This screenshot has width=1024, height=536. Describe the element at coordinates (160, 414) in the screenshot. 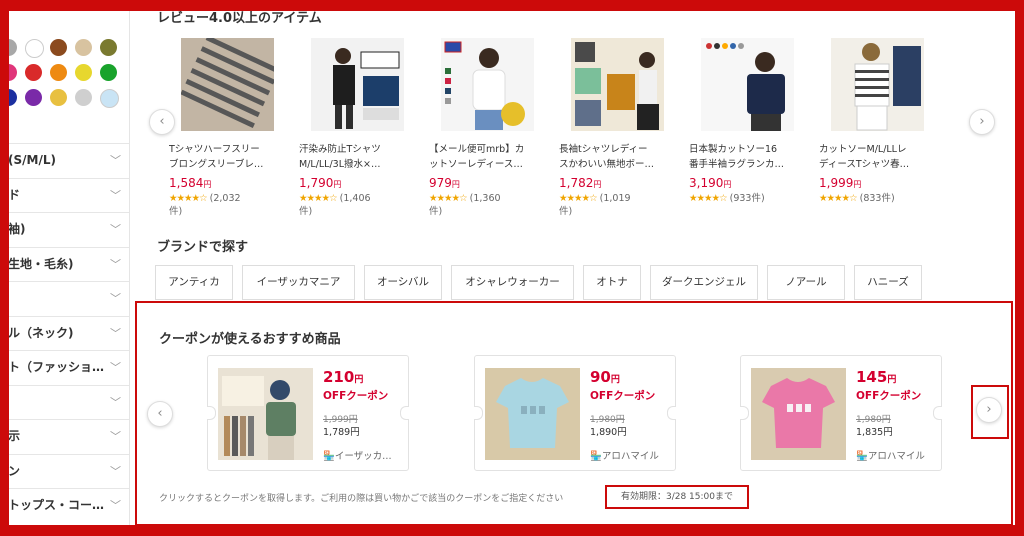

I see `coupon-prev-button: ‹` at that location.